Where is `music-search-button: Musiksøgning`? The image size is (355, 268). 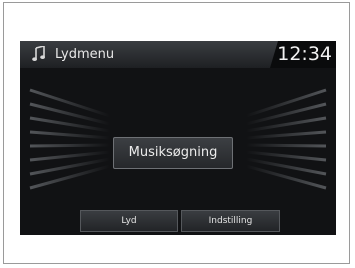
music-search-button: Musiksøgning is located at coordinates (173, 153).